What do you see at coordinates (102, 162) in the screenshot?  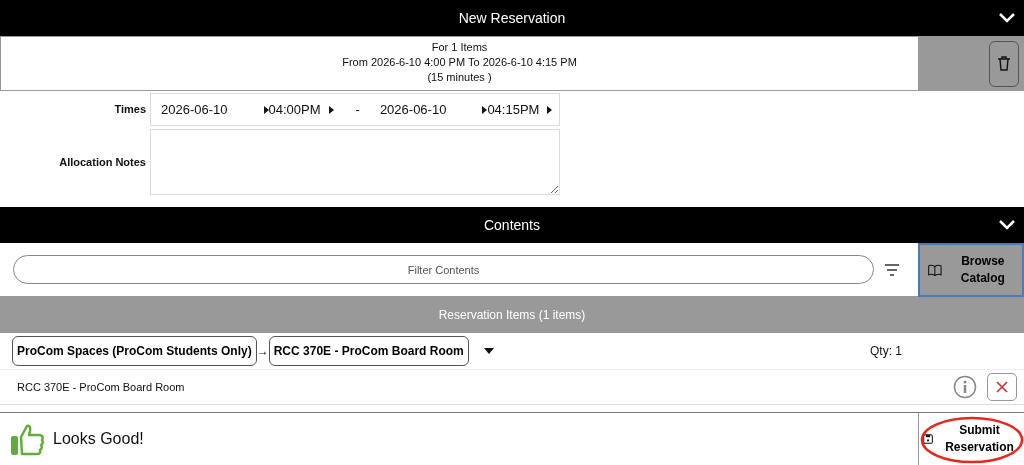 I see `field-label: Allocation Notes` at bounding box center [102, 162].